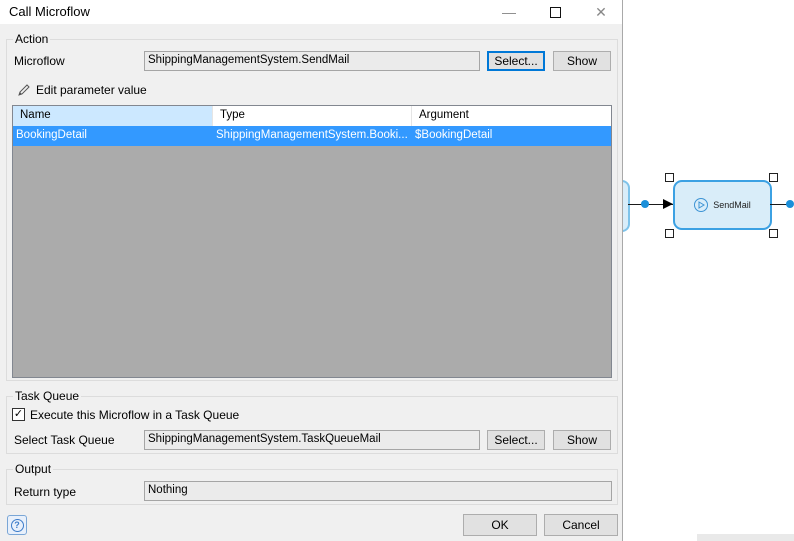 The width and height of the screenshot is (794, 541). What do you see at coordinates (701, 205) in the screenshot?
I see `play-circle-icon` at bounding box center [701, 205].